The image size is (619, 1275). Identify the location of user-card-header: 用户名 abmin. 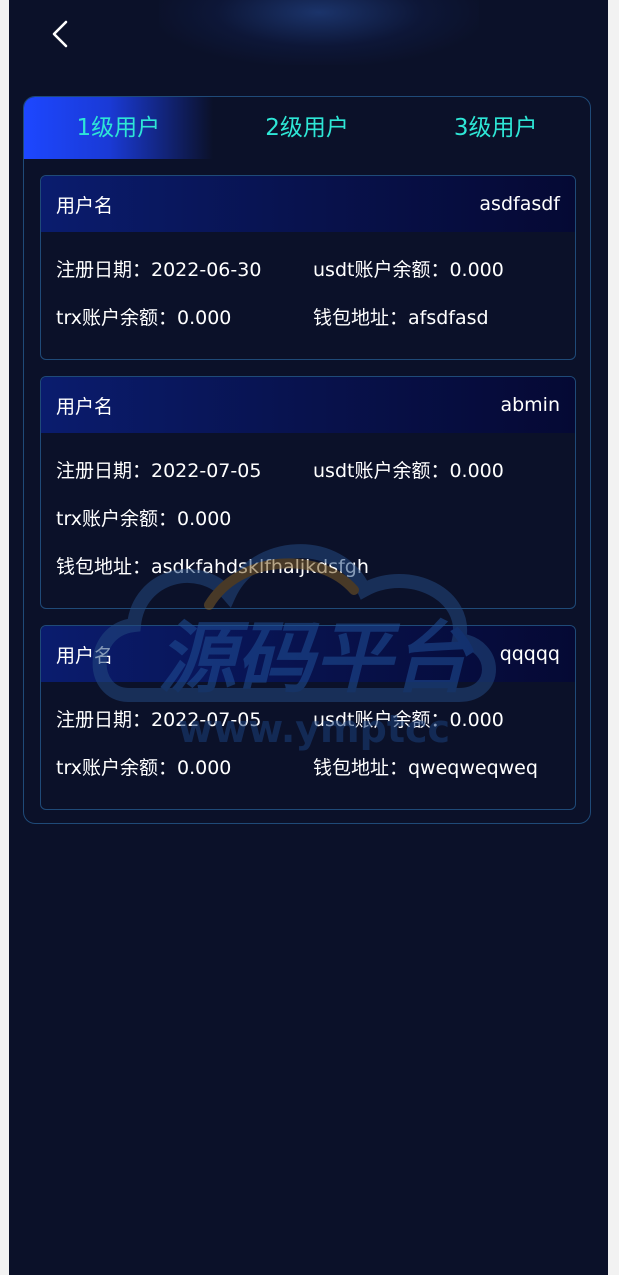
(308, 405).